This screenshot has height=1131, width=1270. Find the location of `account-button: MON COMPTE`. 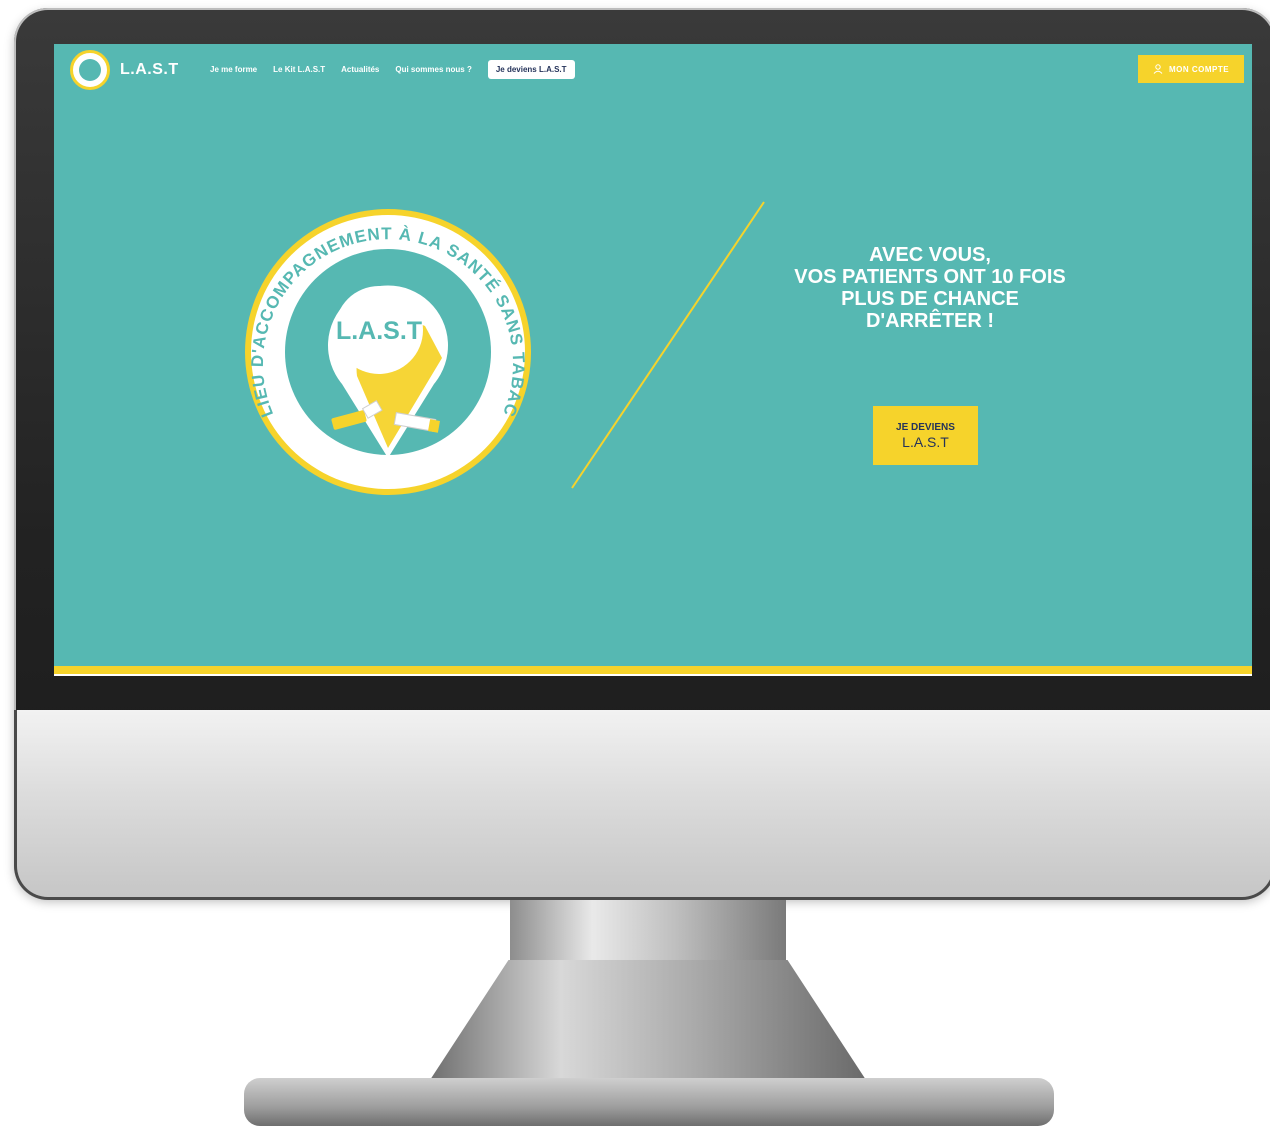

account-button: MON COMPTE is located at coordinates (1191, 69).